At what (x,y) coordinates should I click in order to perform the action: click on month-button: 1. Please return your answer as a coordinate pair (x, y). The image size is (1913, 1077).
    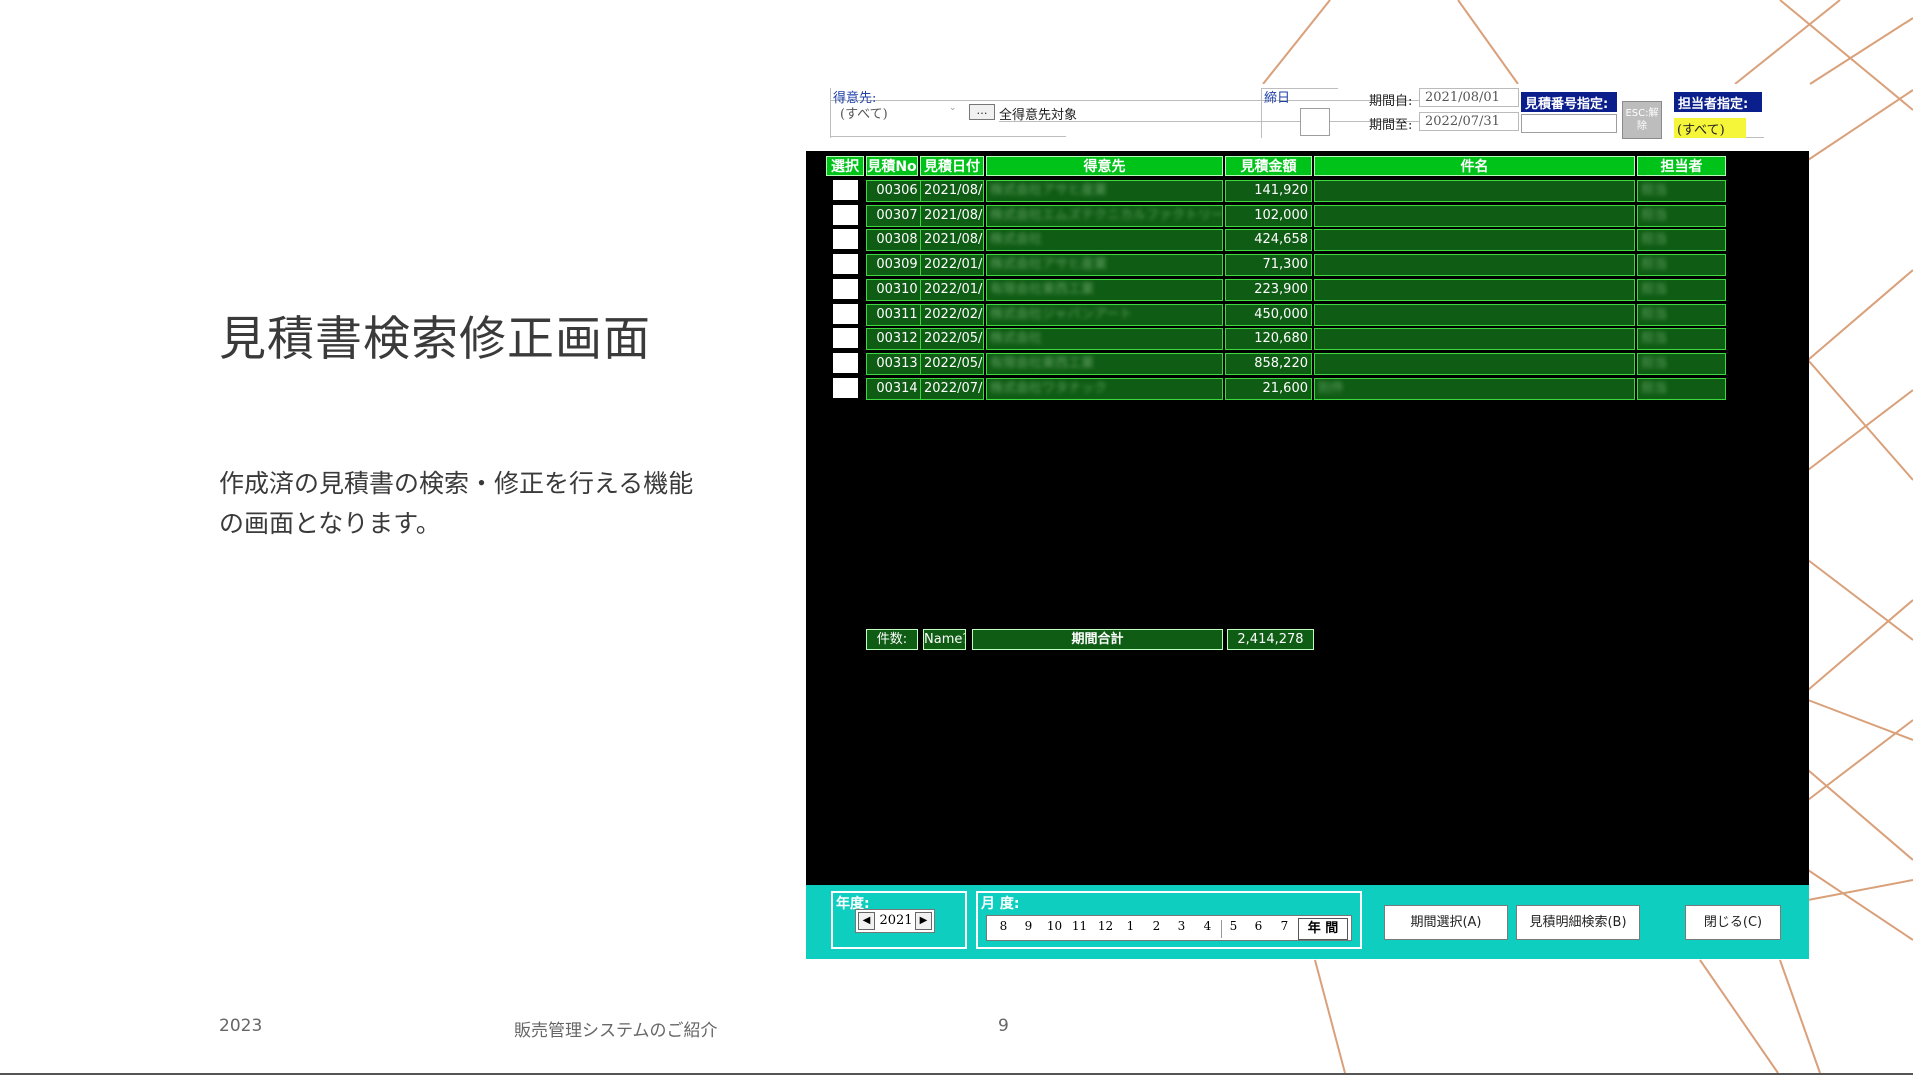
    Looking at the image, I should click on (1130, 926).